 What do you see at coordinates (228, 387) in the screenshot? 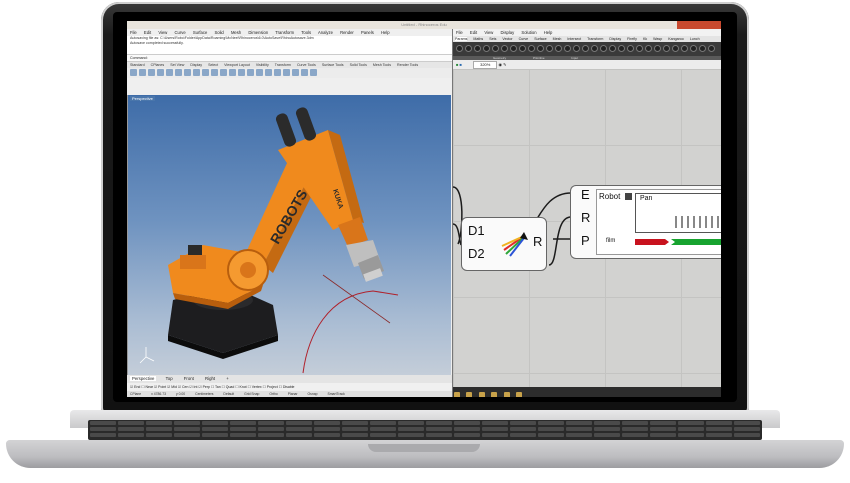
I see `osnap-quad: ☐ Quad` at bounding box center [228, 387].